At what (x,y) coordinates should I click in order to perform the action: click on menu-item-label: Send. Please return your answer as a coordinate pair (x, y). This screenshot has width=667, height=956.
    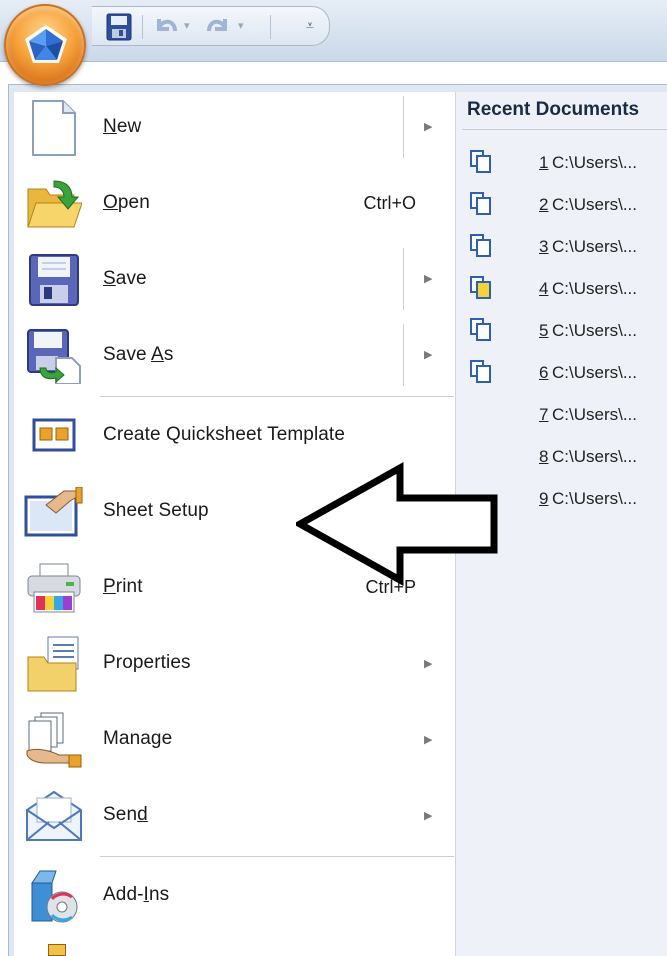
    Looking at the image, I should click on (125, 814).